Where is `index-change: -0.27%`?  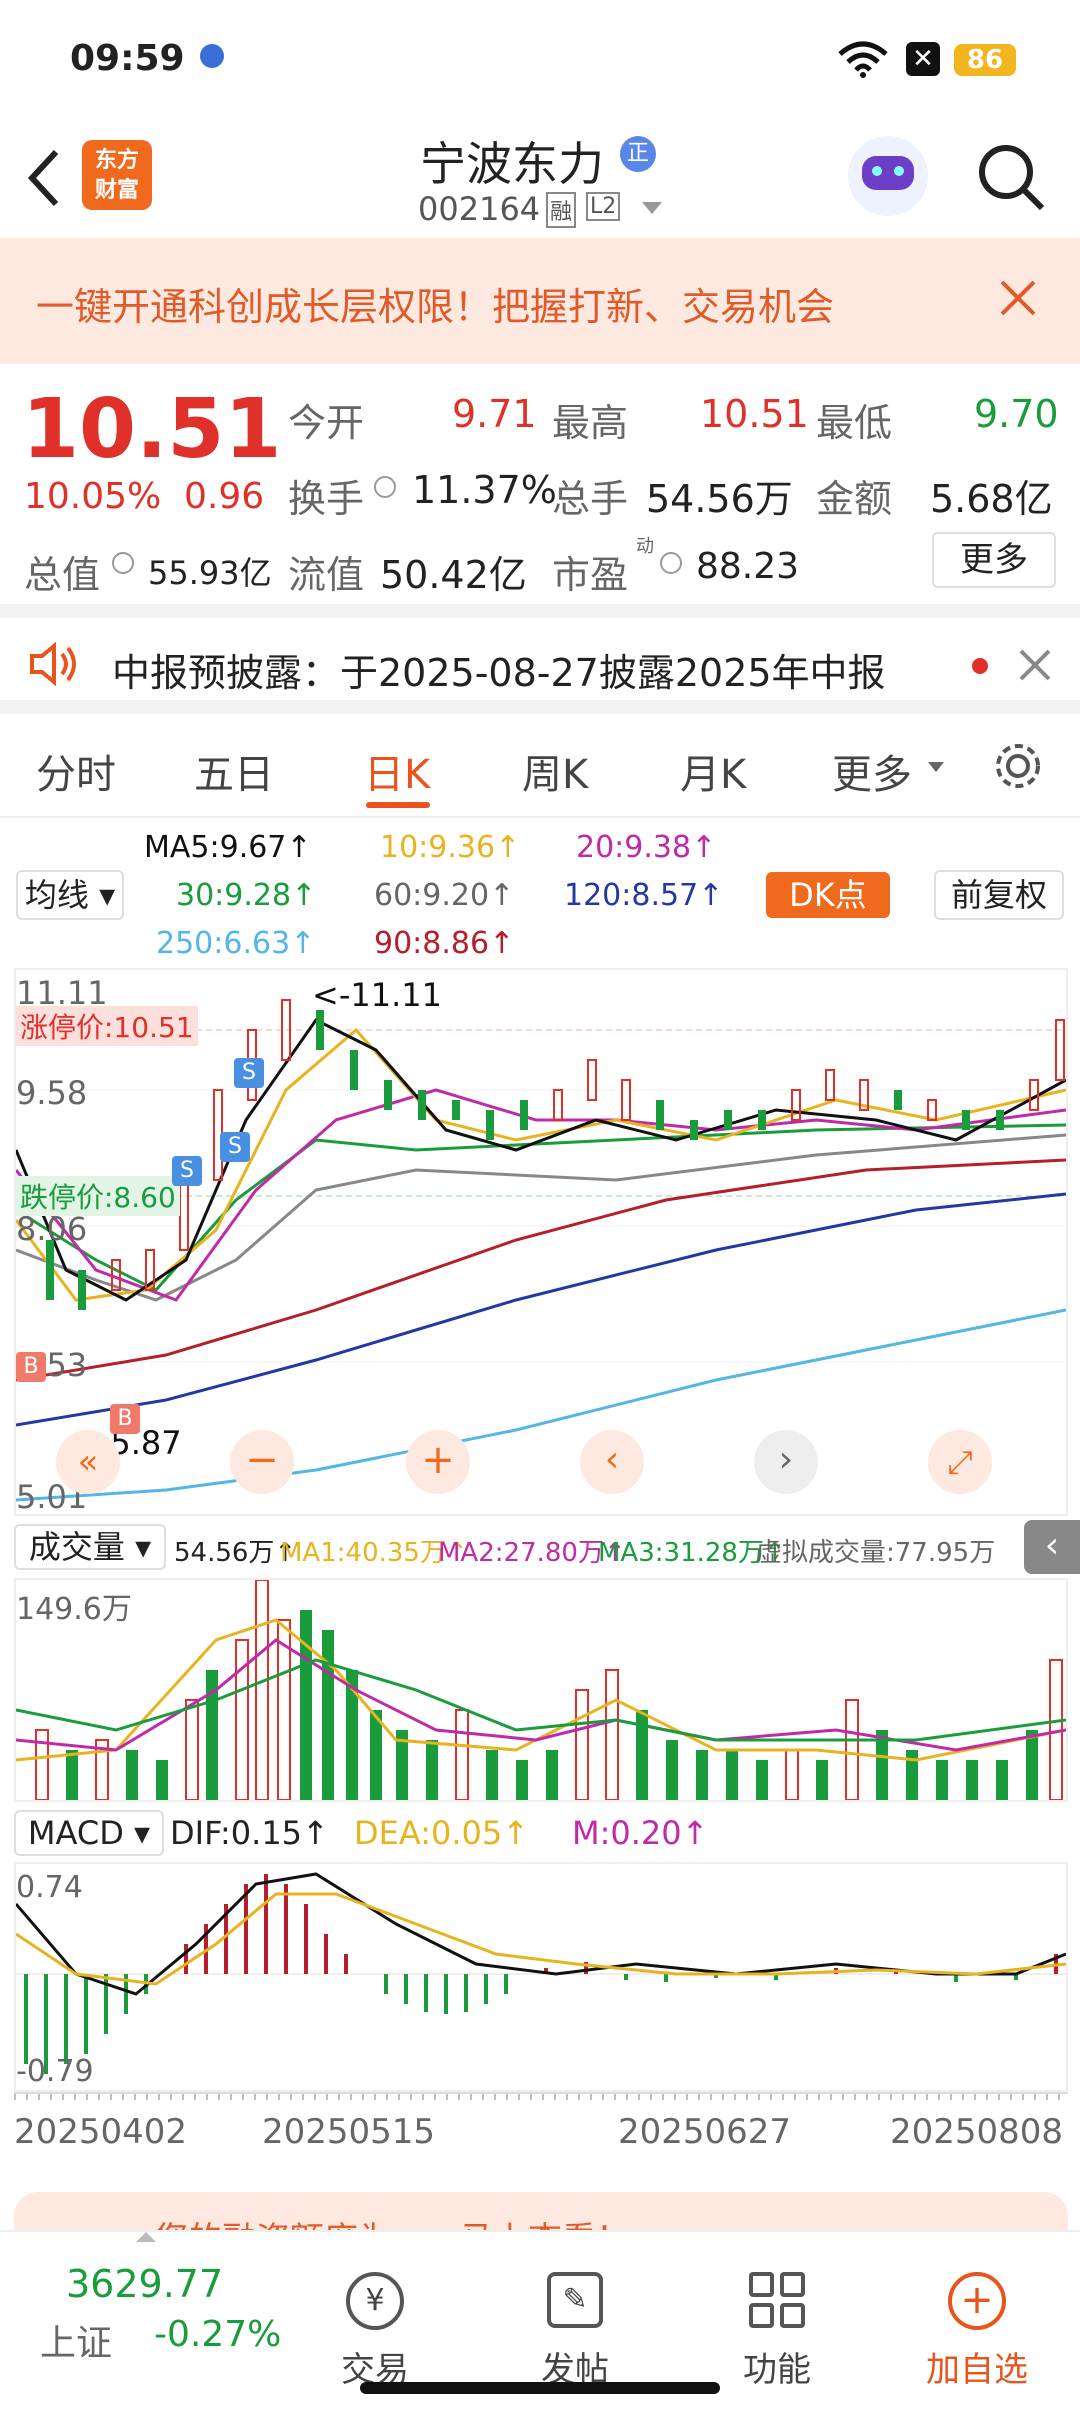 index-change: -0.27% is located at coordinates (218, 2334).